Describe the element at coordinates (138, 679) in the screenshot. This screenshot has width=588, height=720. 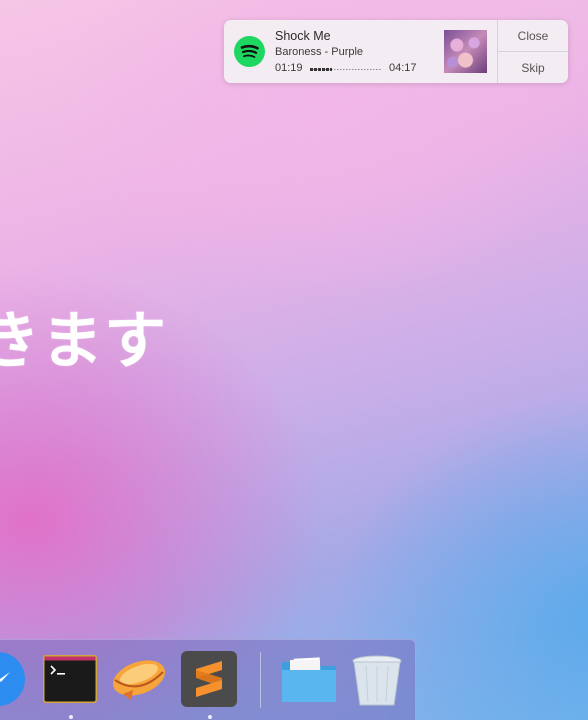
I see `airmail-icon` at that location.